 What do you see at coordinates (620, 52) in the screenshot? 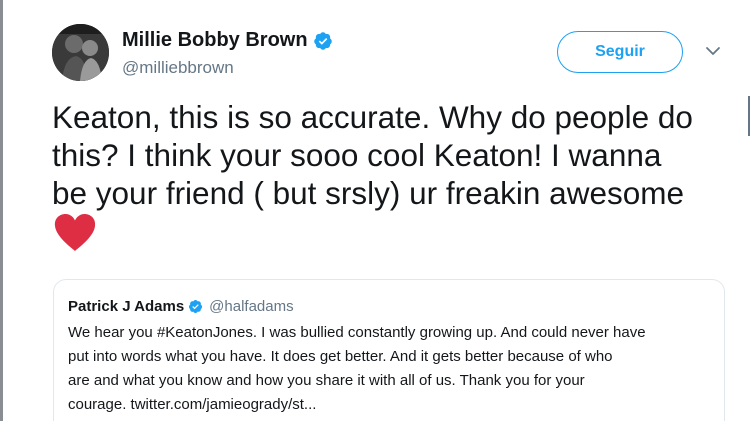
I see `follow-button: Seguir` at bounding box center [620, 52].